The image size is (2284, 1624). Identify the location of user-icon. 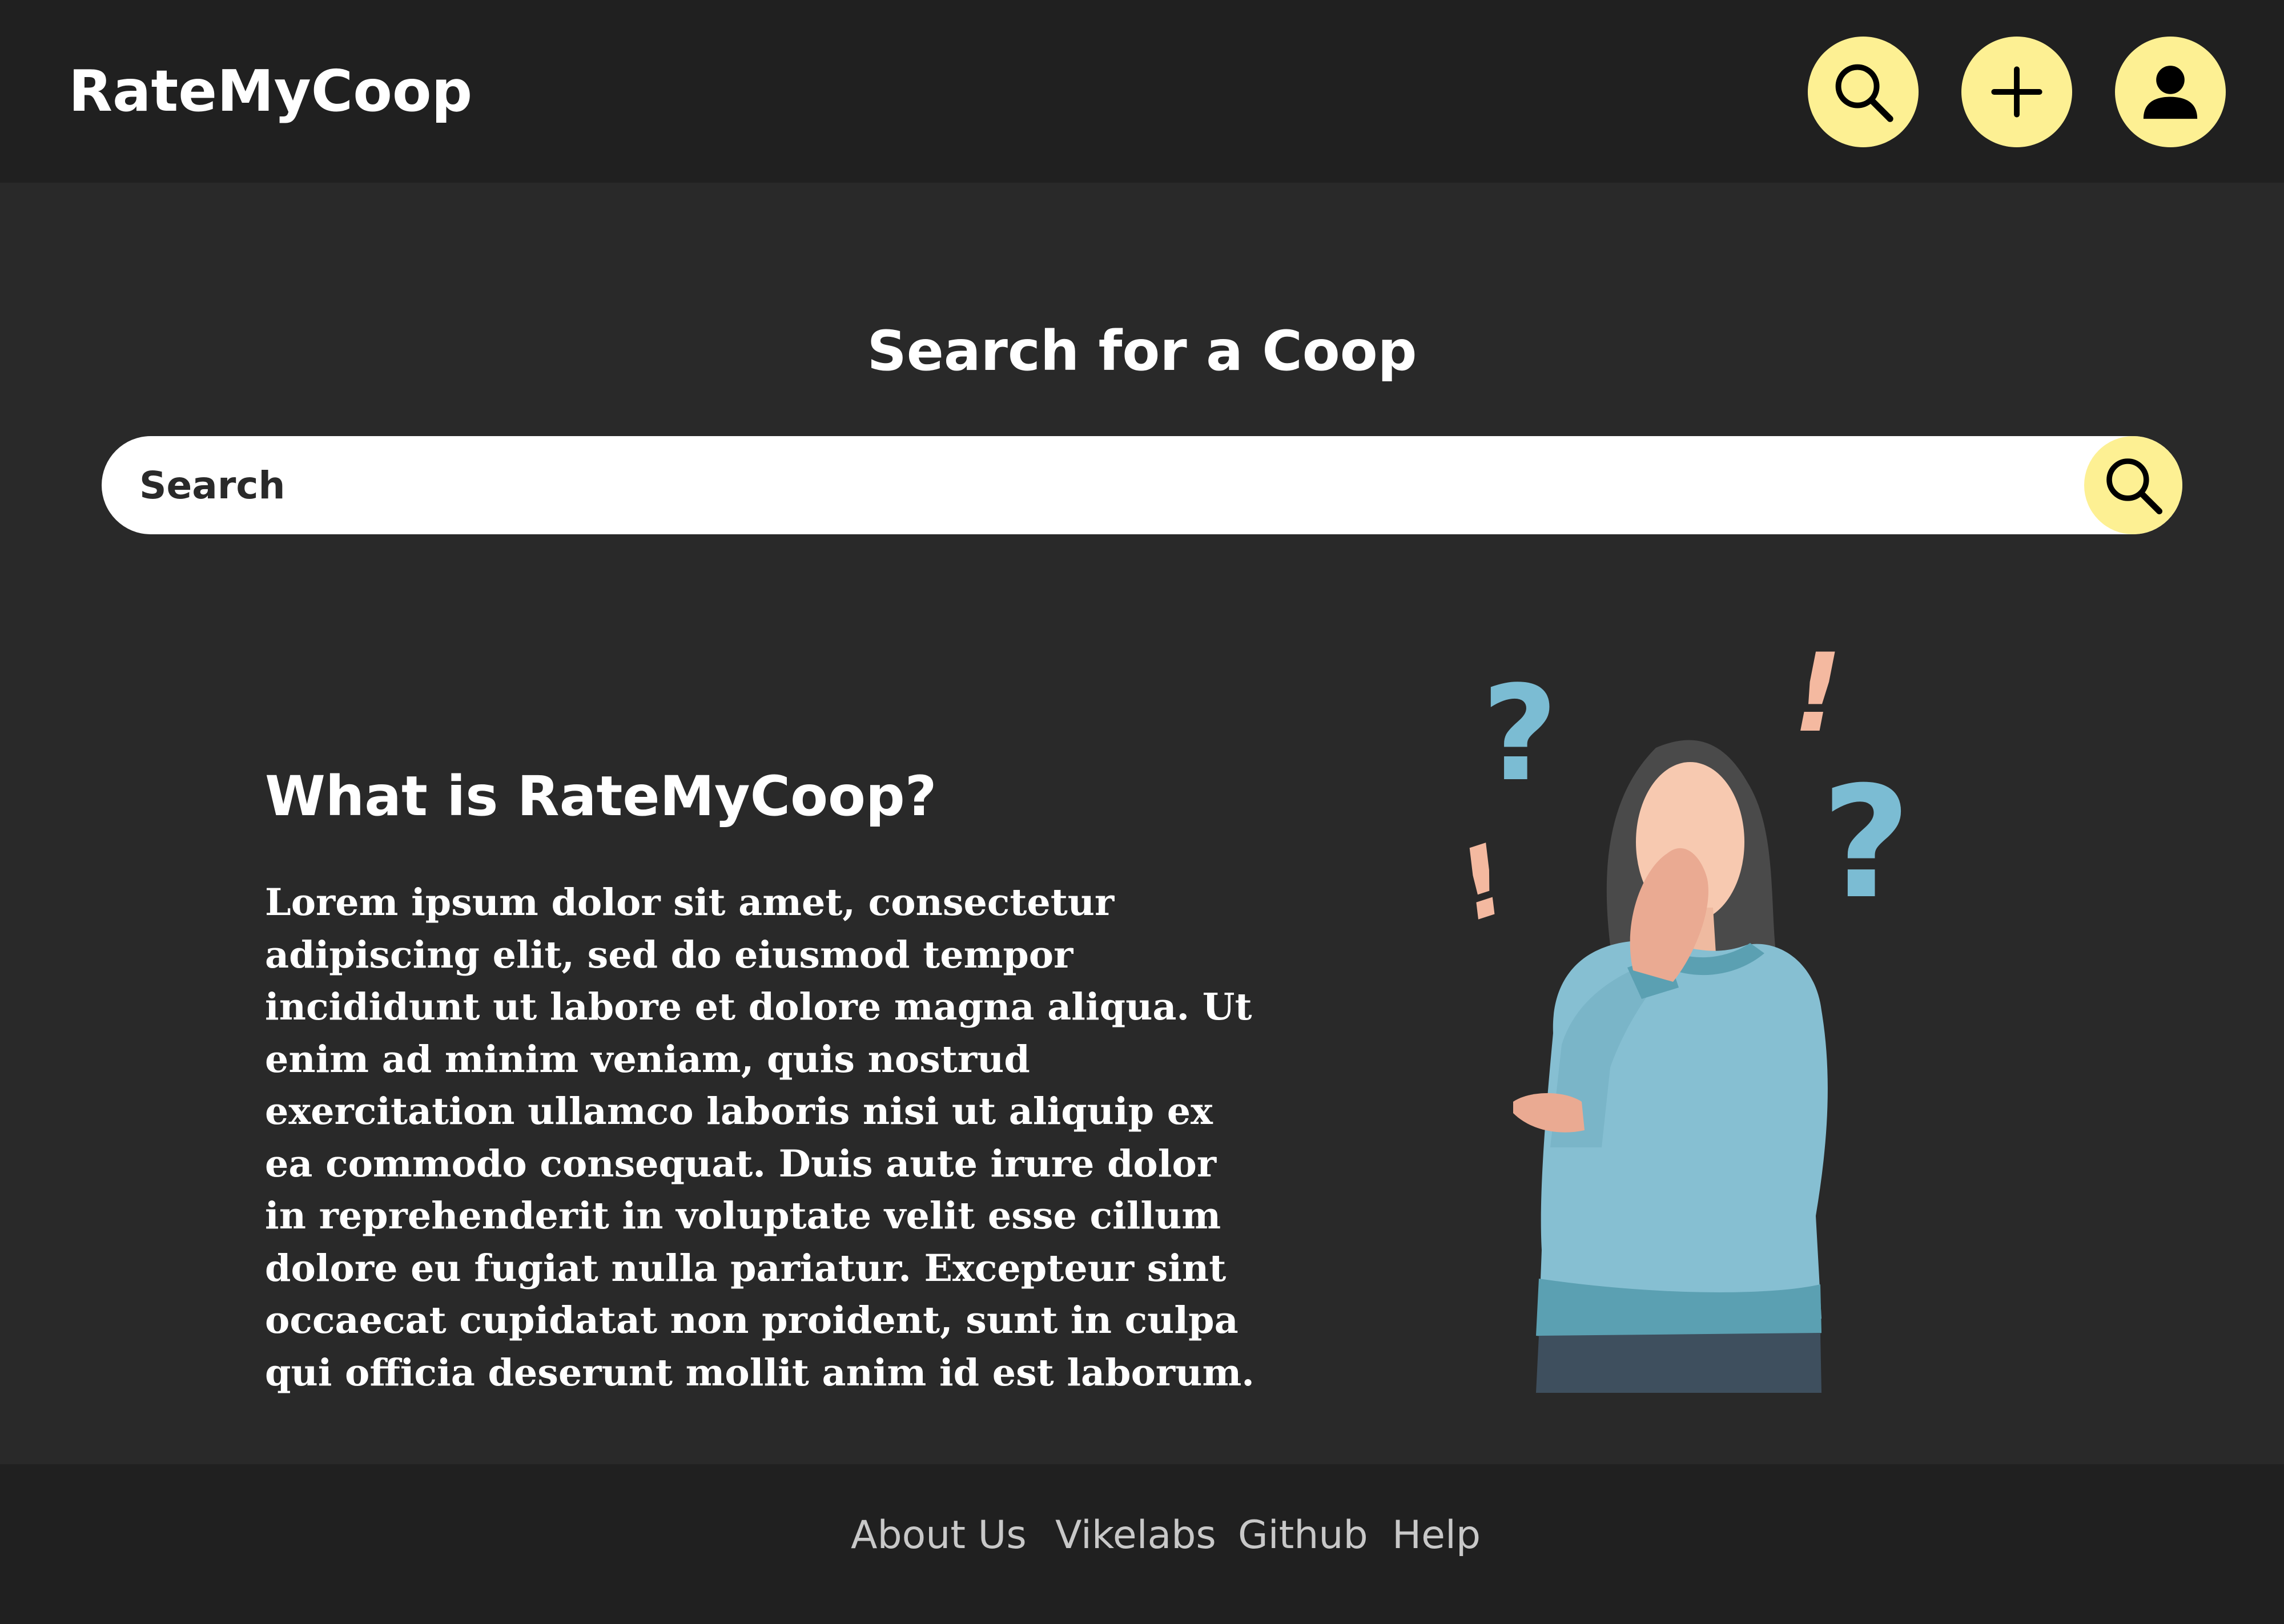
(2170, 93).